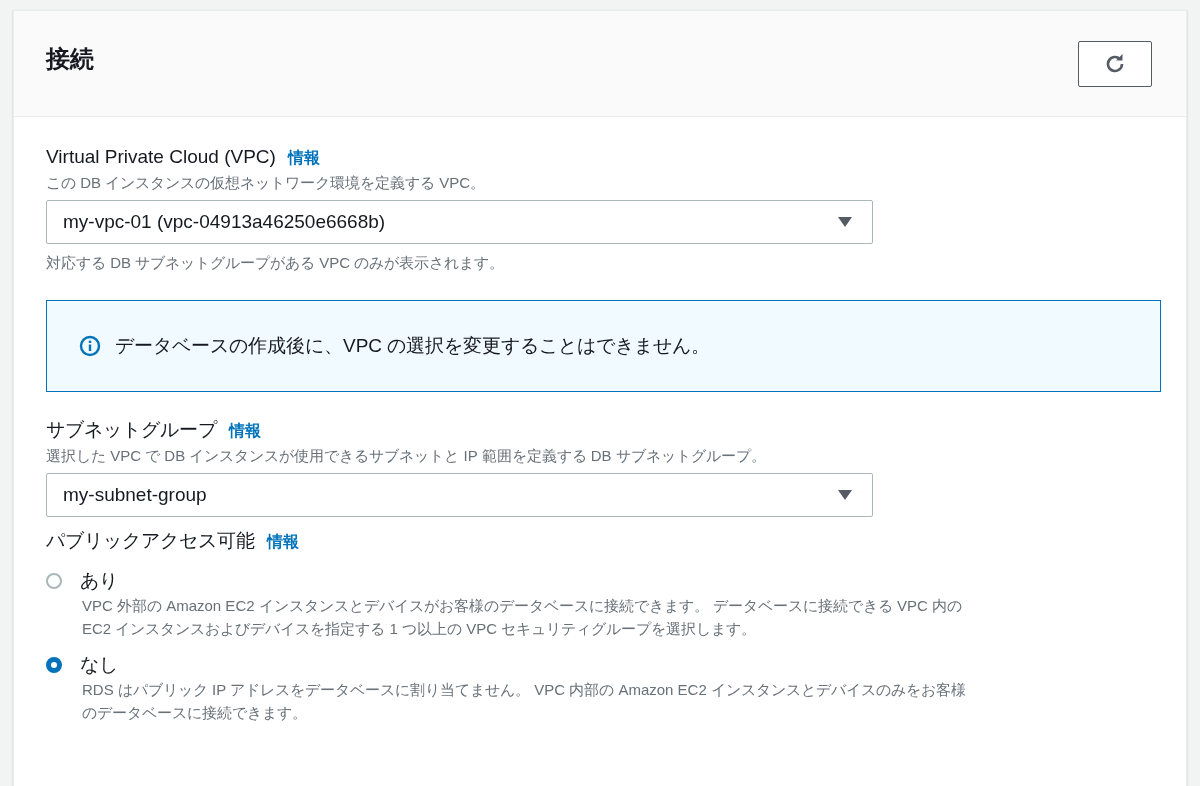 Image resolution: width=1200 pixels, height=786 pixels. What do you see at coordinates (99, 581) in the screenshot?
I see `option-label: あり` at bounding box center [99, 581].